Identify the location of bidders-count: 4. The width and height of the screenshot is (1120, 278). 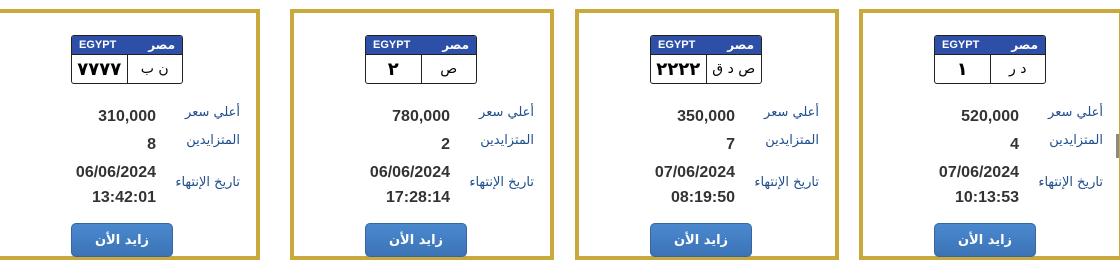
(1014, 144).